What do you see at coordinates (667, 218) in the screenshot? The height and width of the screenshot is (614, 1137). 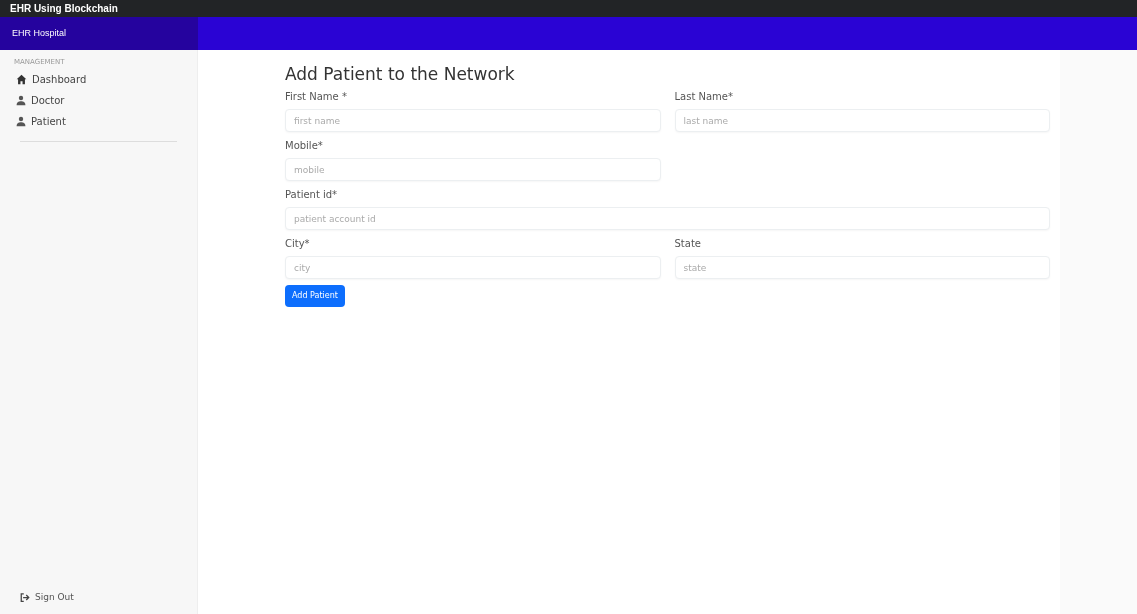 I see `input-field: patient account id` at bounding box center [667, 218].